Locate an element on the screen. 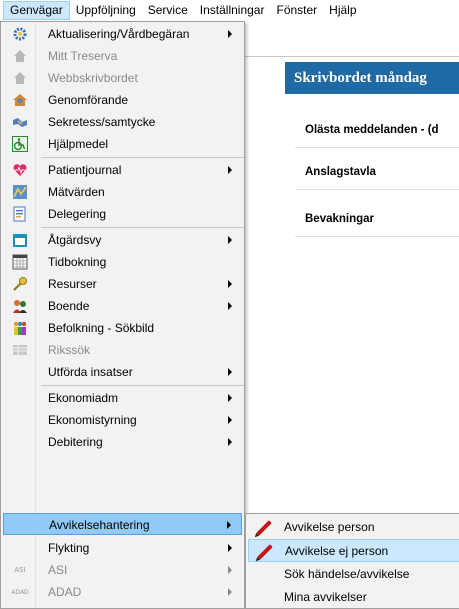  submenu-item-label: Mina avvikelser is located at coordinates (325, 597).